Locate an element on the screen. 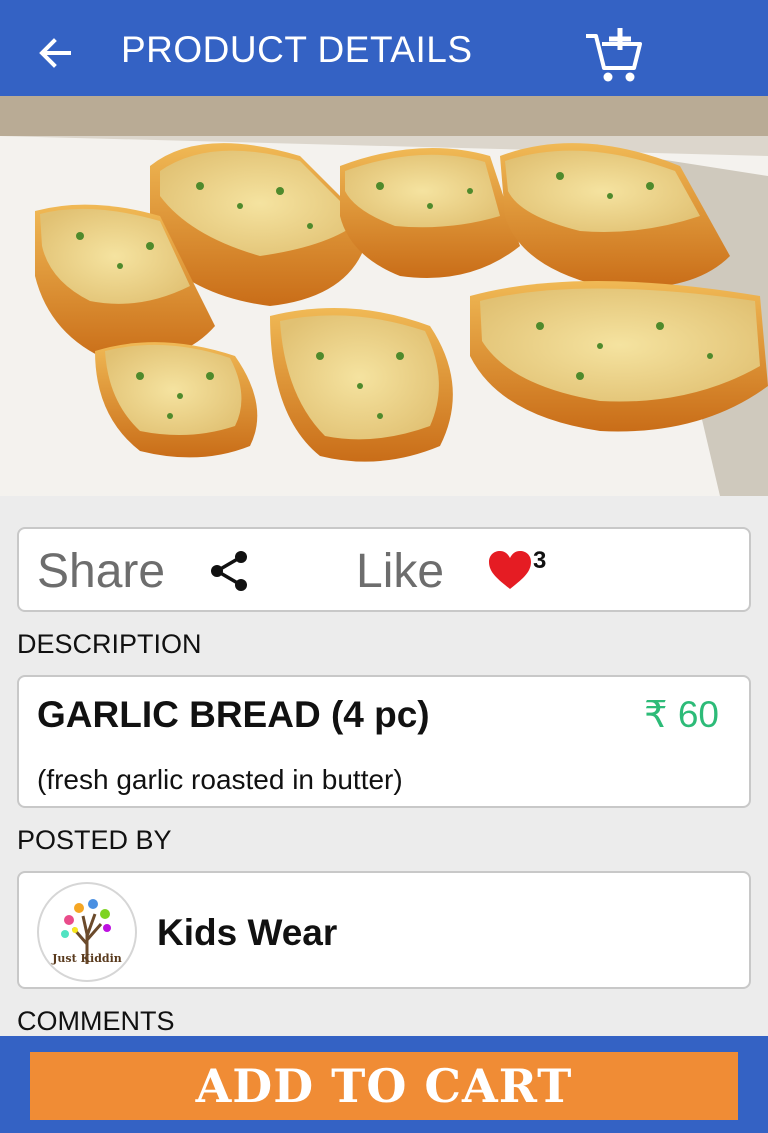  product-subtitle: (fresh garlic roasted in butter) is located at coordinates (220, 779).